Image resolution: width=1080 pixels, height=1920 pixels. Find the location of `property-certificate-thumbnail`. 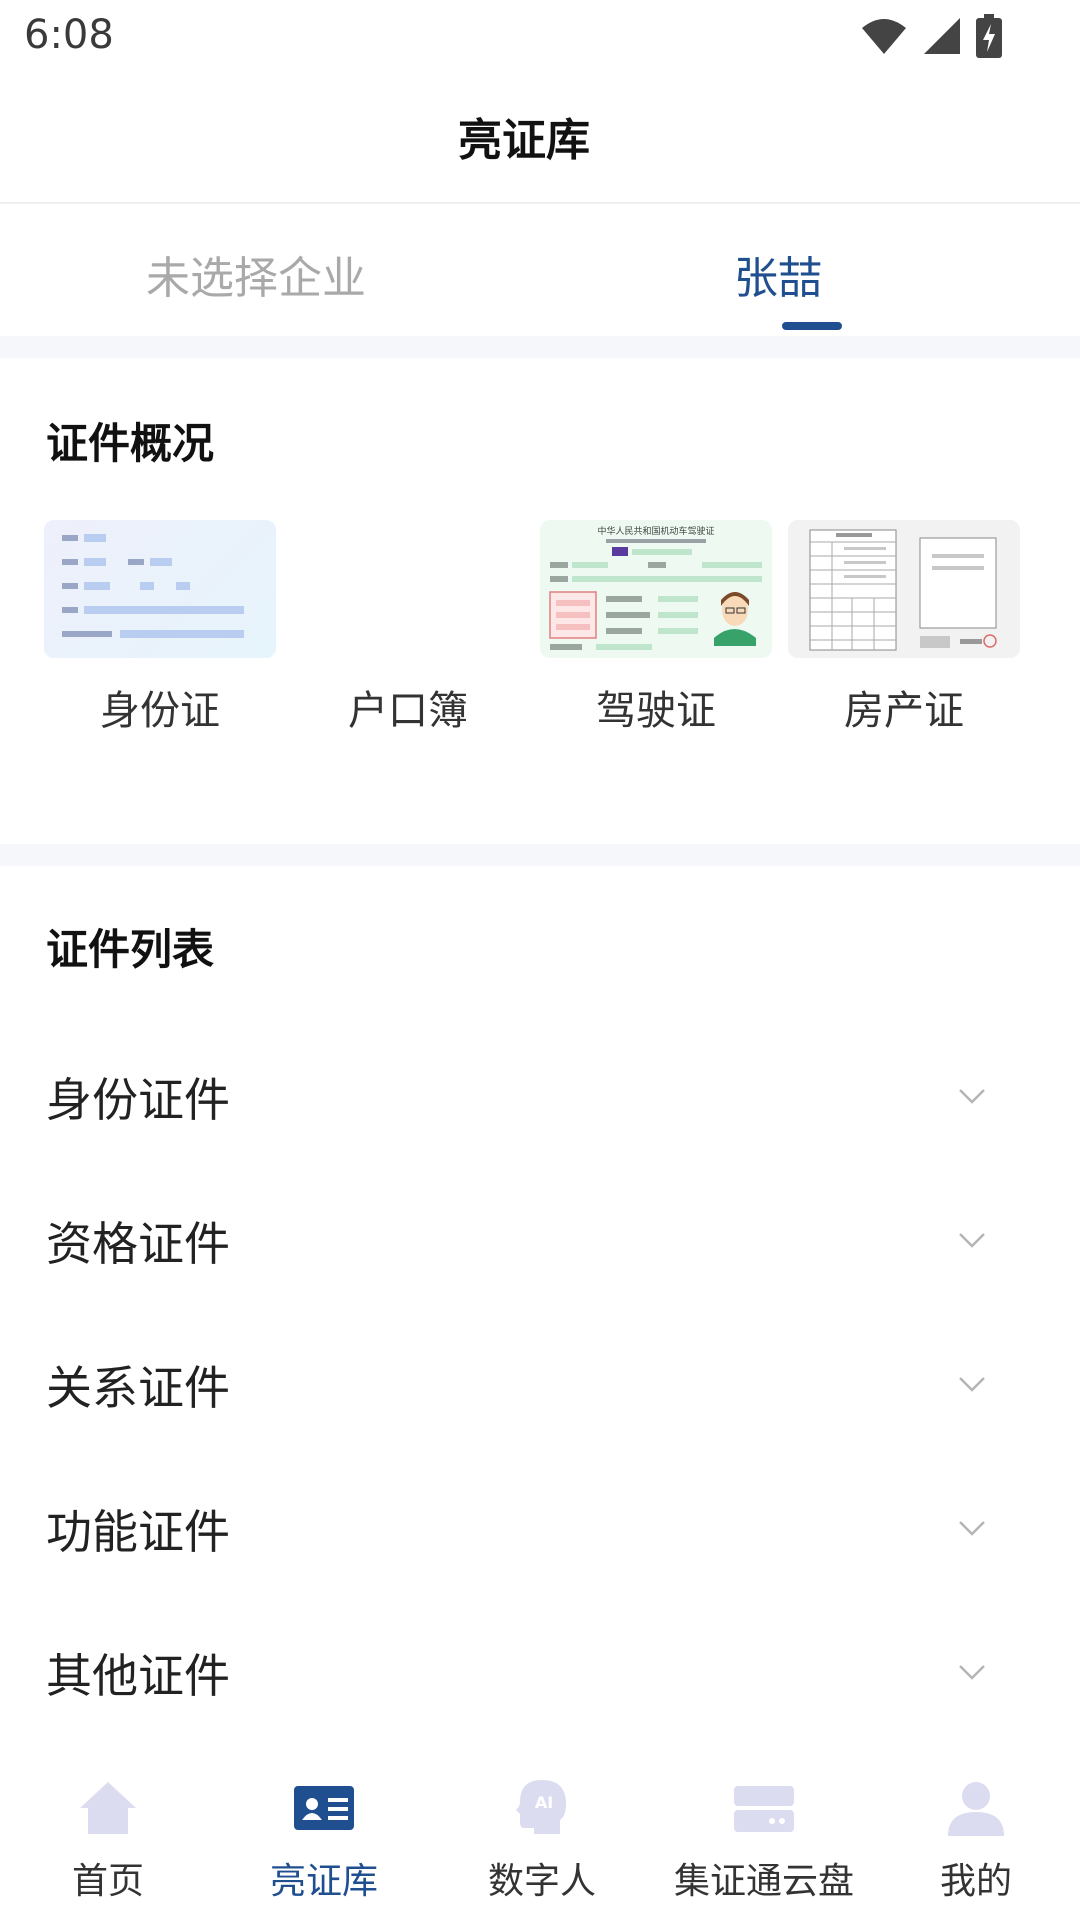

property-certificate-thumbnail is located at coordinates (904, 589).